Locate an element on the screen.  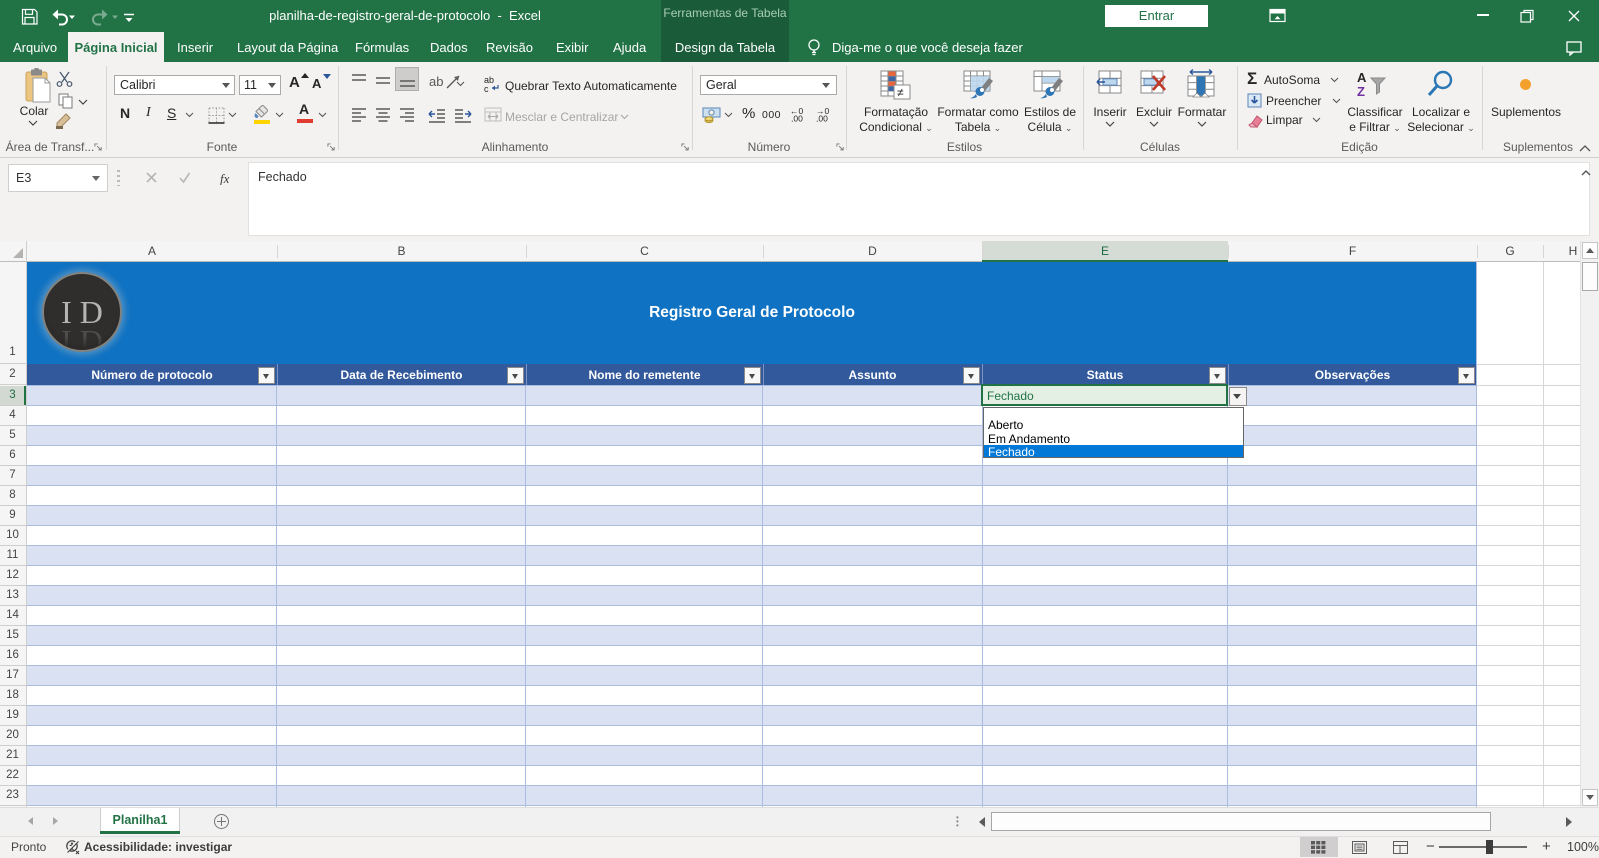
svg-text: ab is located at coordinates (436, 81).